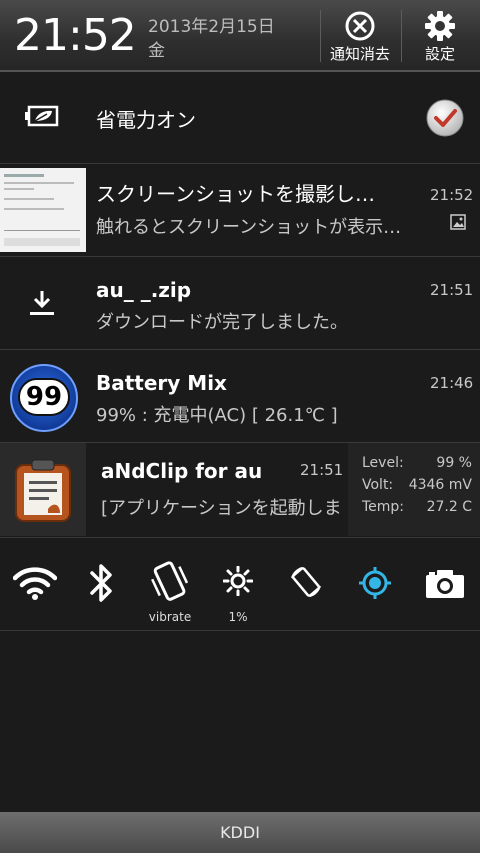 The width and height of the screenshot is (480, 853). What do you see at coordinates (221, 508) in the screenshot?
I see `notification-subtitle: [アプリケーションを起動しま` at bounding box center [221, 508].